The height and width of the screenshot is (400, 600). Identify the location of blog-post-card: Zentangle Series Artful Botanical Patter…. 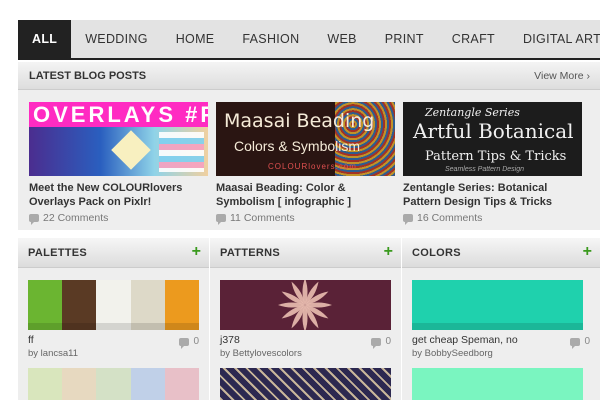
(492, 163).